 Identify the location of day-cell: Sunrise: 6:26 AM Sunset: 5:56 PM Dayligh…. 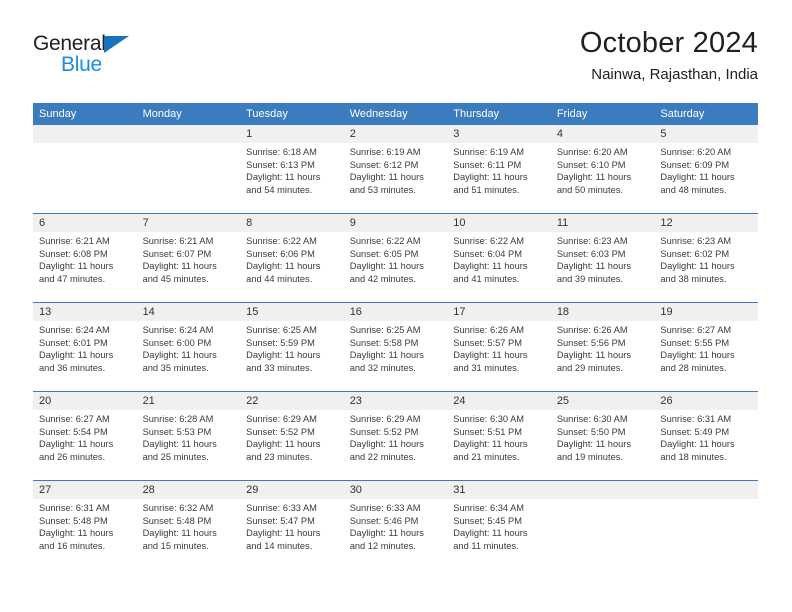
(603, 356).